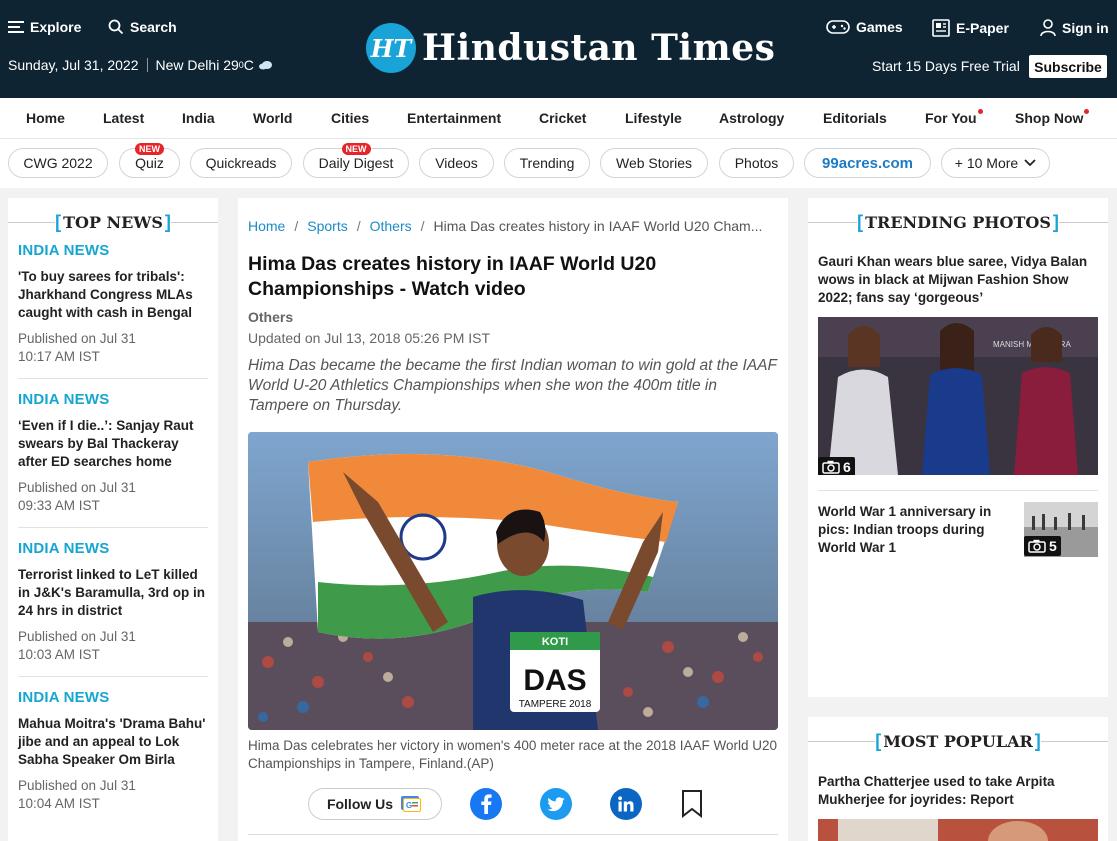 Image resolution: width=1117 pixels, height=841 pixels. I want to click on chip-label: Photos, so click(756, 163).